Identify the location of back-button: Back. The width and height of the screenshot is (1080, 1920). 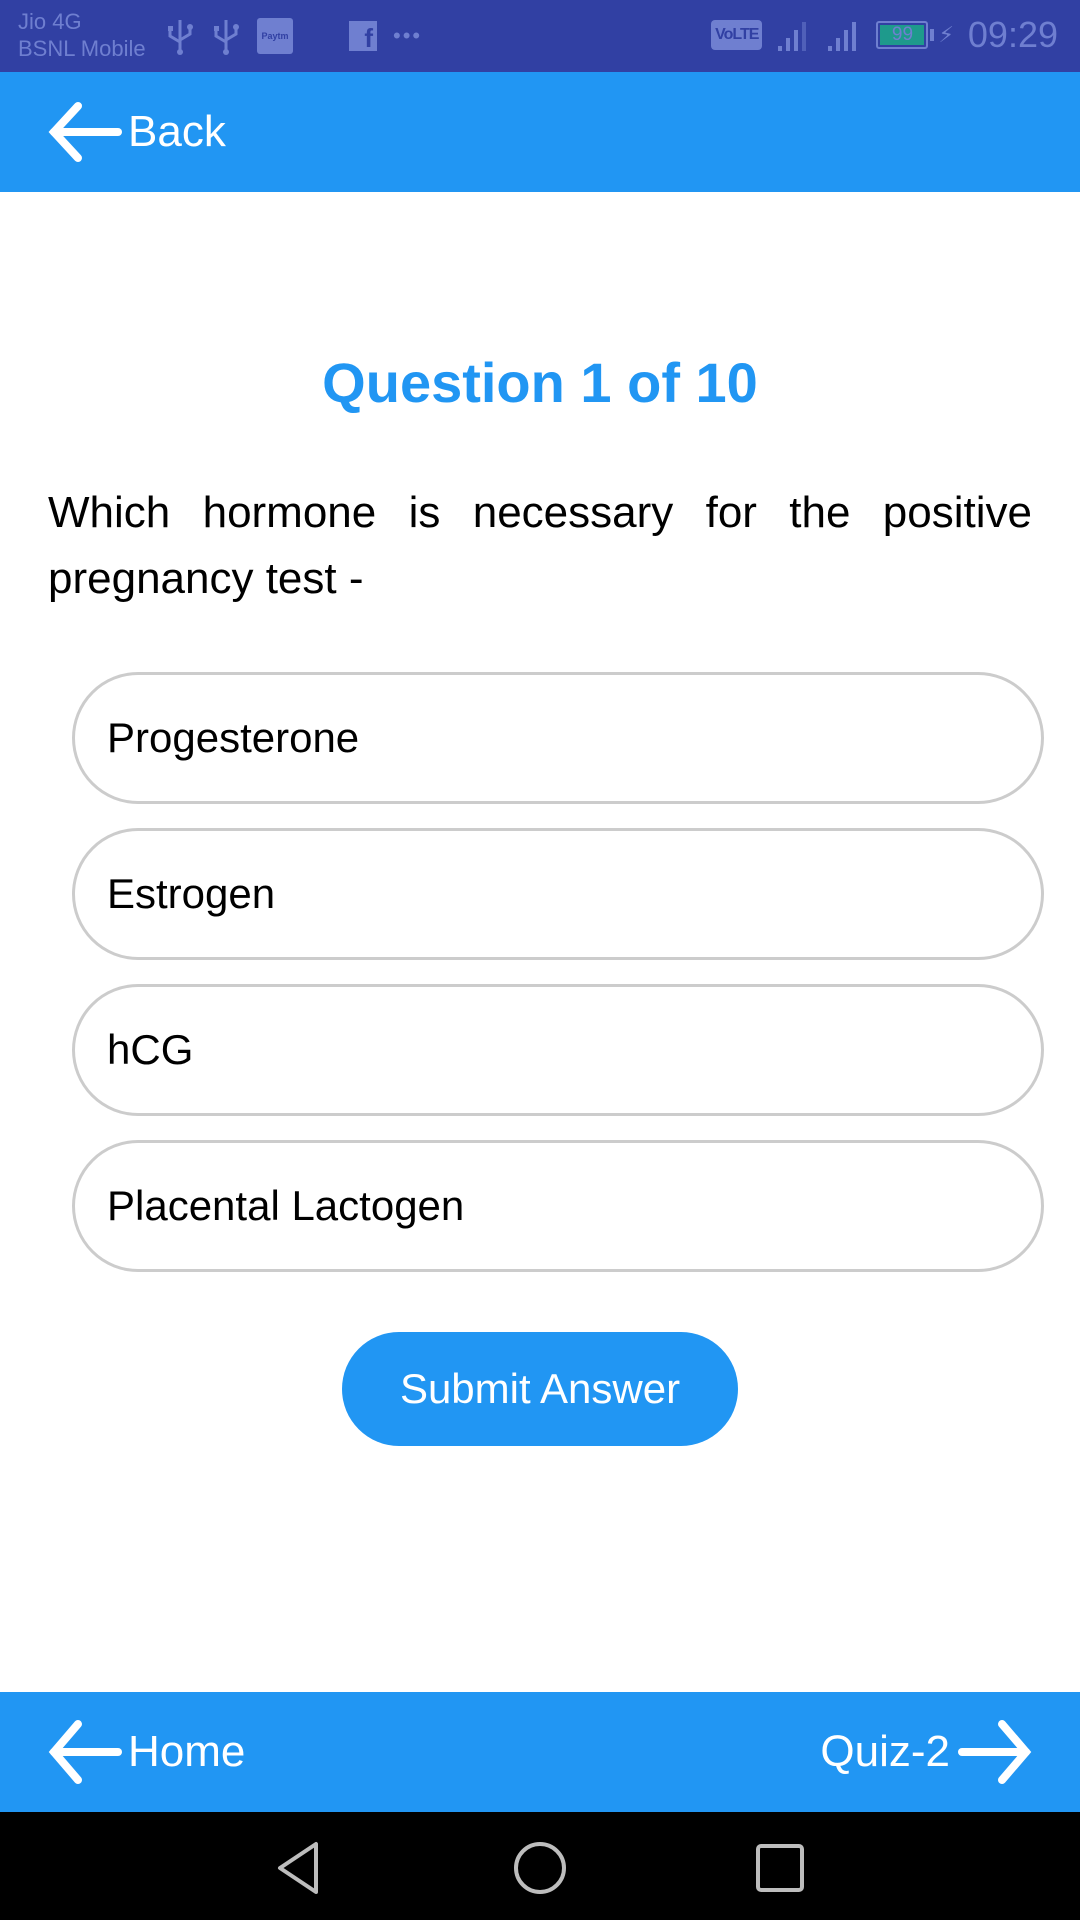
(540, 132).